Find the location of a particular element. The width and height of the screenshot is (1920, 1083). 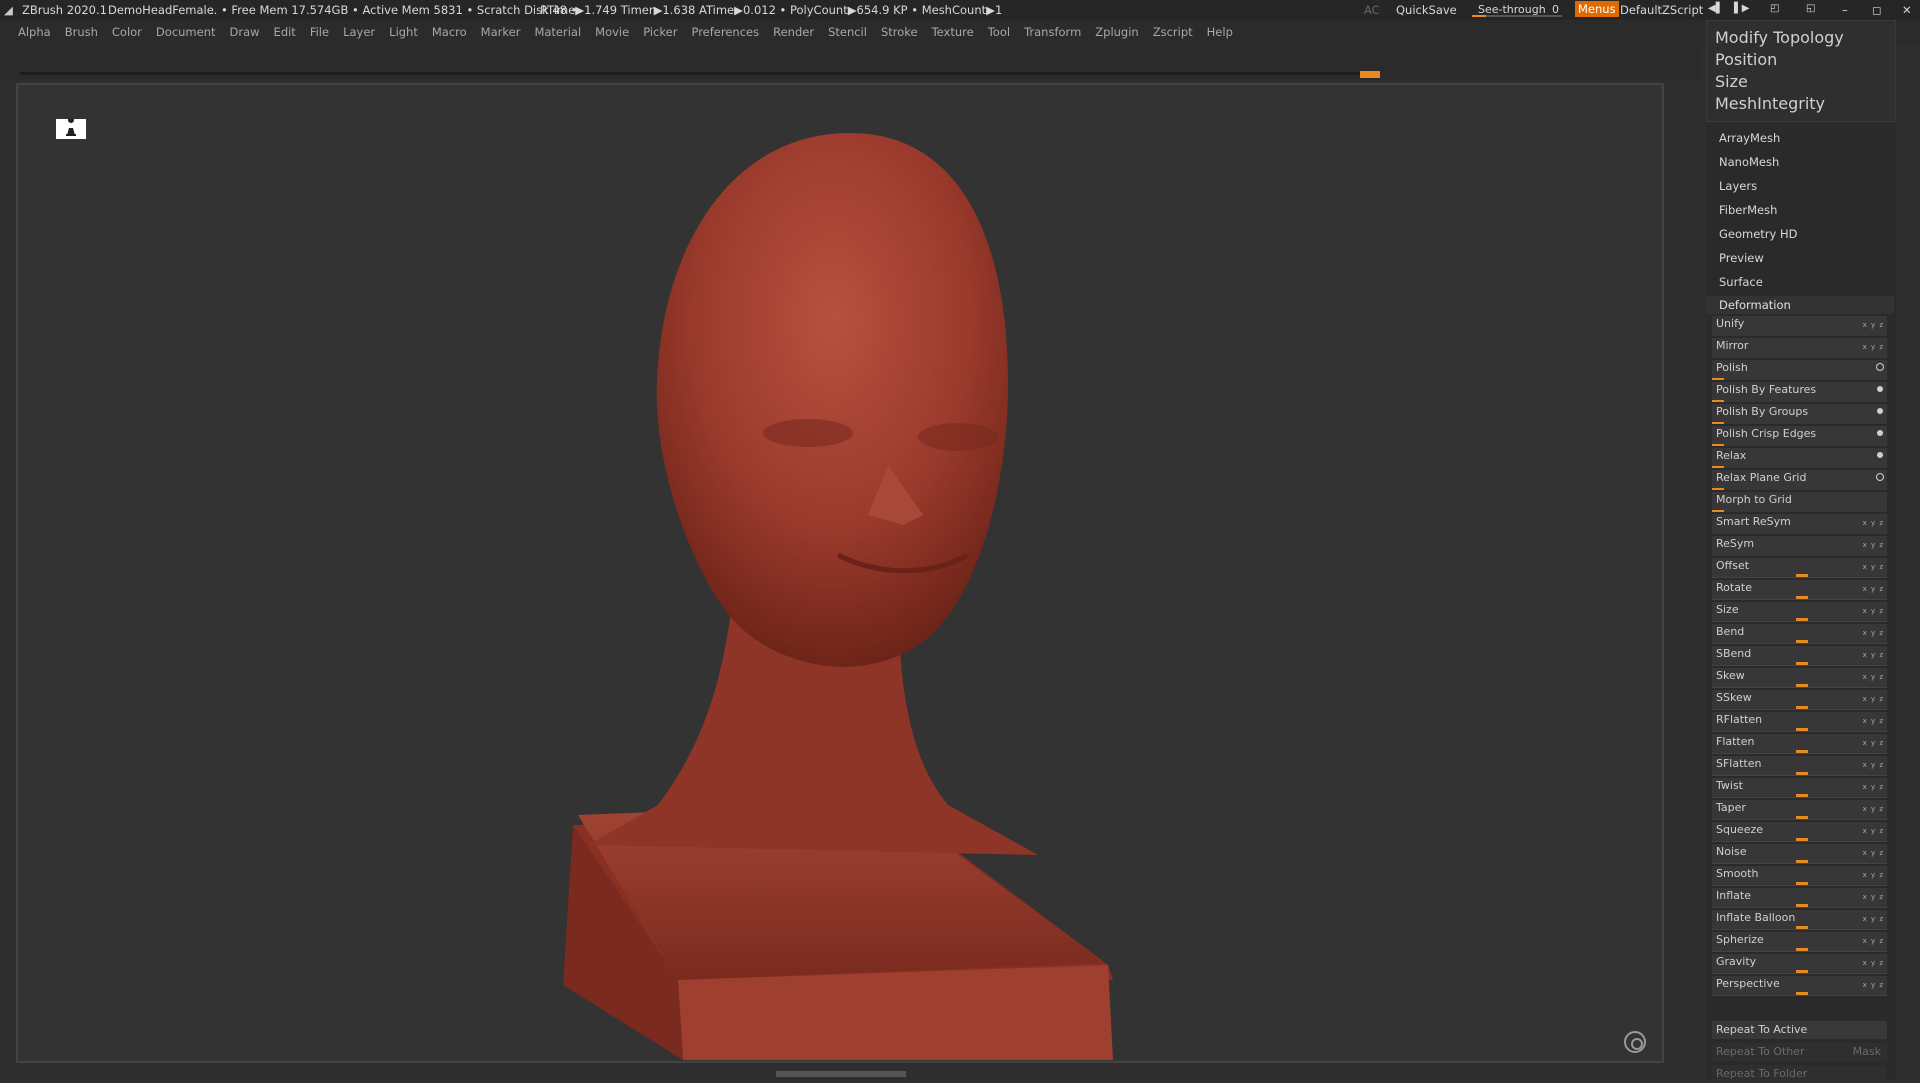

repeat-to-folder-button: Repeat To Folder is located at coordinates (1799, 1074).